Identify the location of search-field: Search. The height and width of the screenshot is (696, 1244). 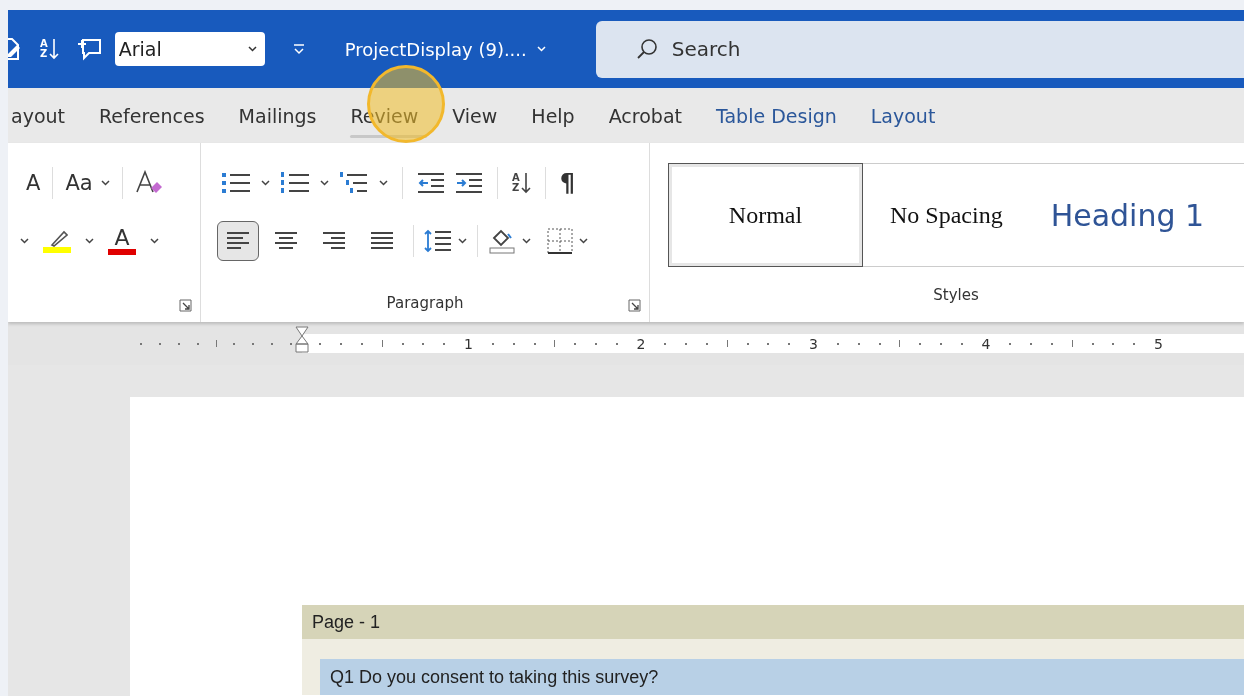
(919, 49).